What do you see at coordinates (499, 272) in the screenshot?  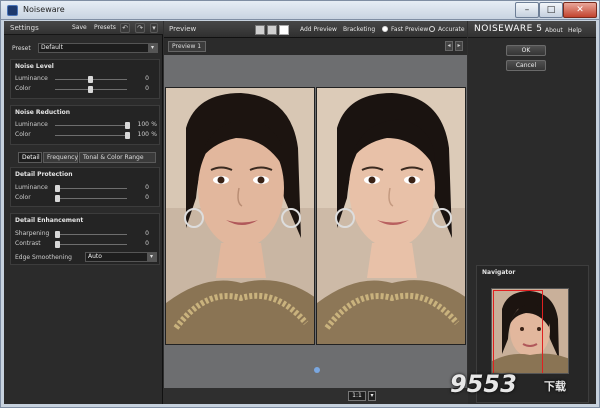 I see `navigator-title: Navigator` at bounding box center [499, 272].